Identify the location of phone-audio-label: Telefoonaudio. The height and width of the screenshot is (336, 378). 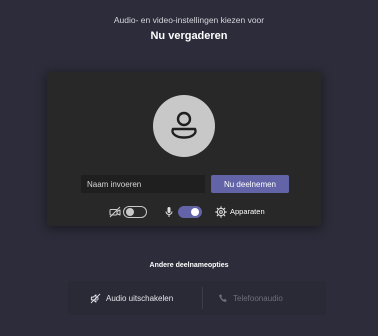
(258, 298).